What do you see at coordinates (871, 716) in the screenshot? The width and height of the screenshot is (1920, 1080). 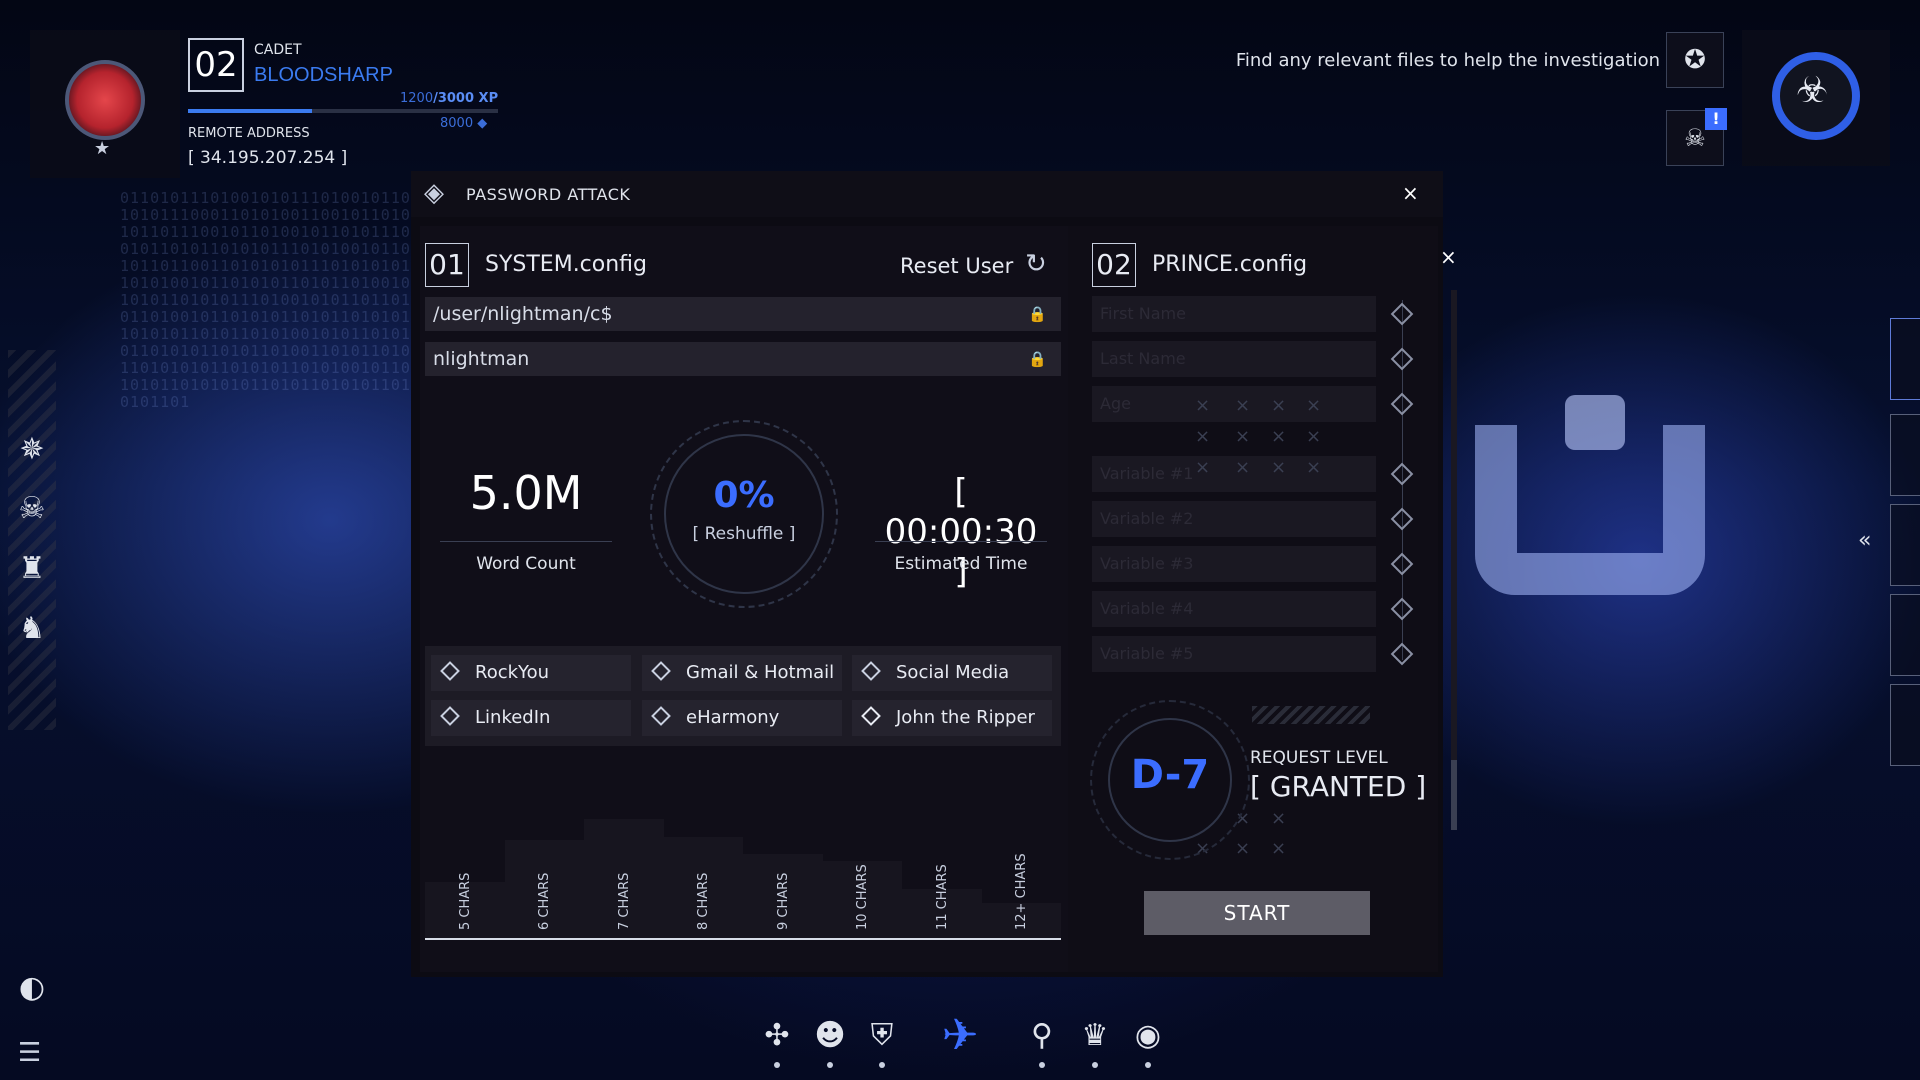 I see `diamond-crossed-icon` at bounding box center [871, 716].